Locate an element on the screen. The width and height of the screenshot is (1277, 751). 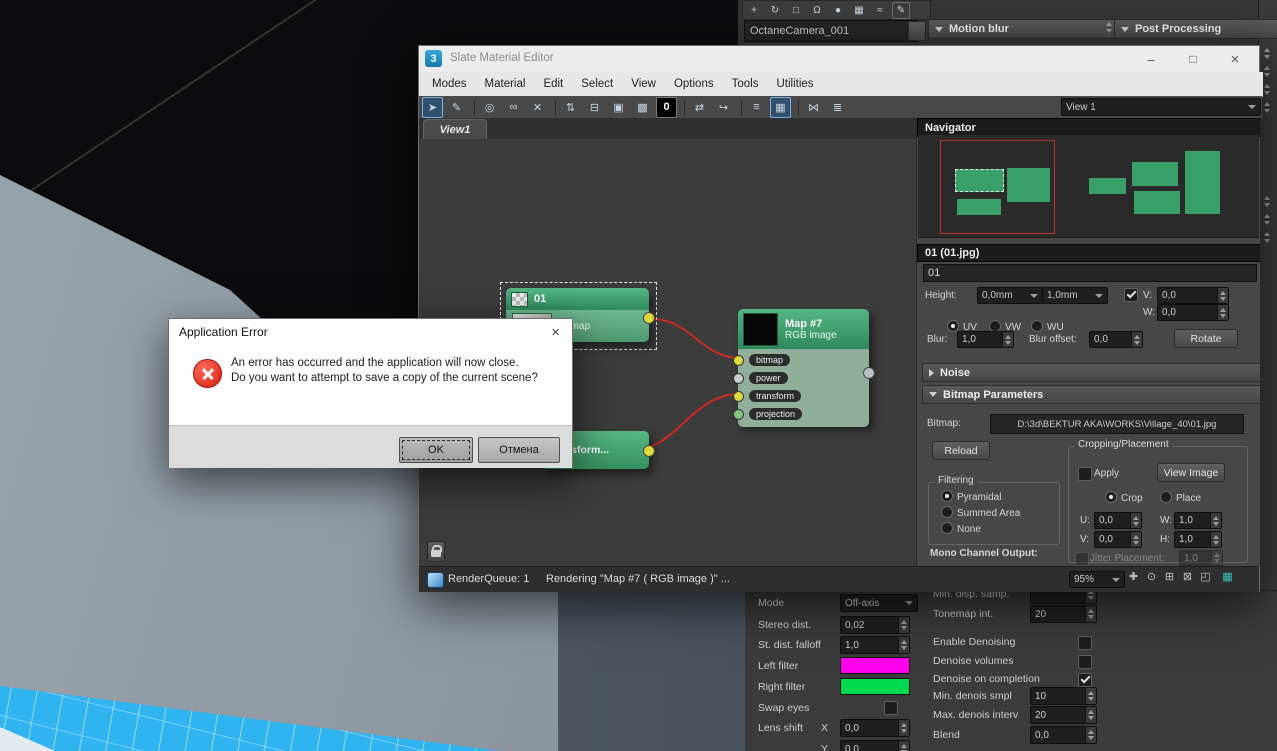
delete-selected-icon: ✕ is located at coordinates (537, 107).